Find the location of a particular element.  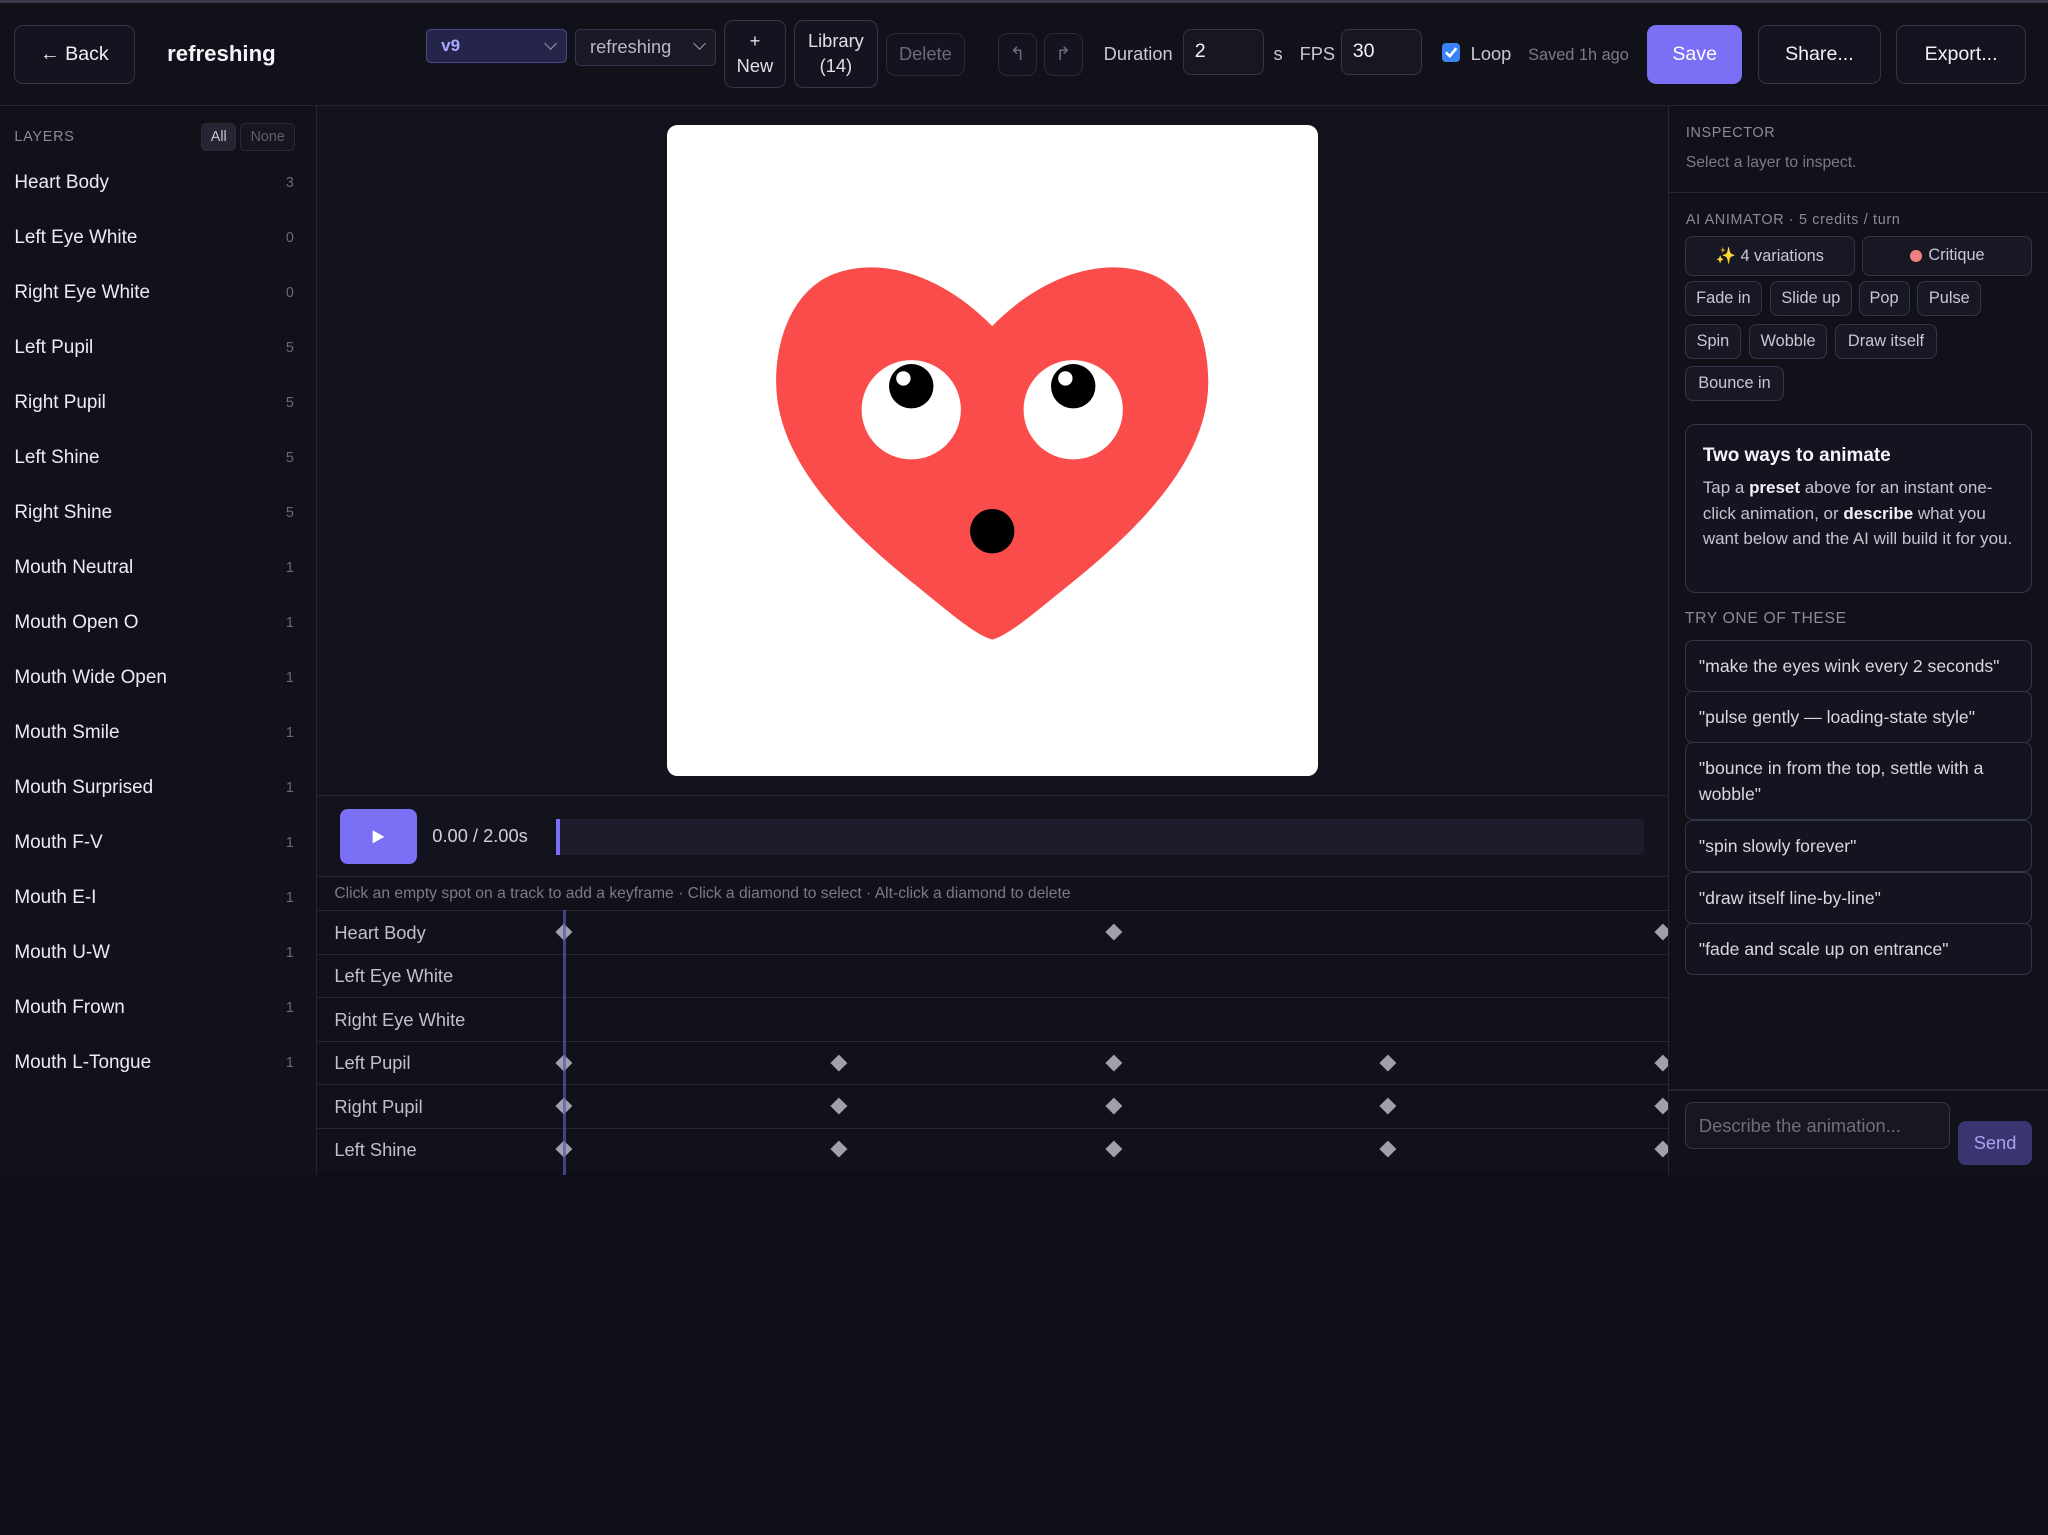

fps-label: FPS is located at coordinates (1317, 54).